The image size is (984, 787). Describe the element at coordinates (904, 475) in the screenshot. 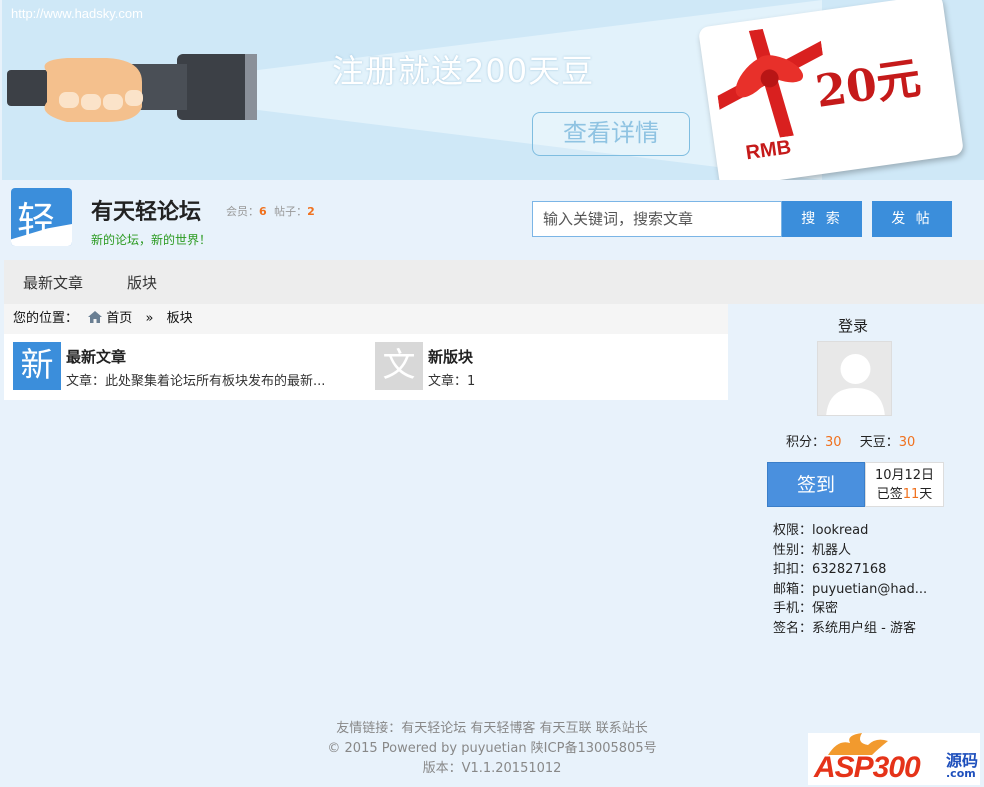

I see `sign-date: 10月12日` at that location.